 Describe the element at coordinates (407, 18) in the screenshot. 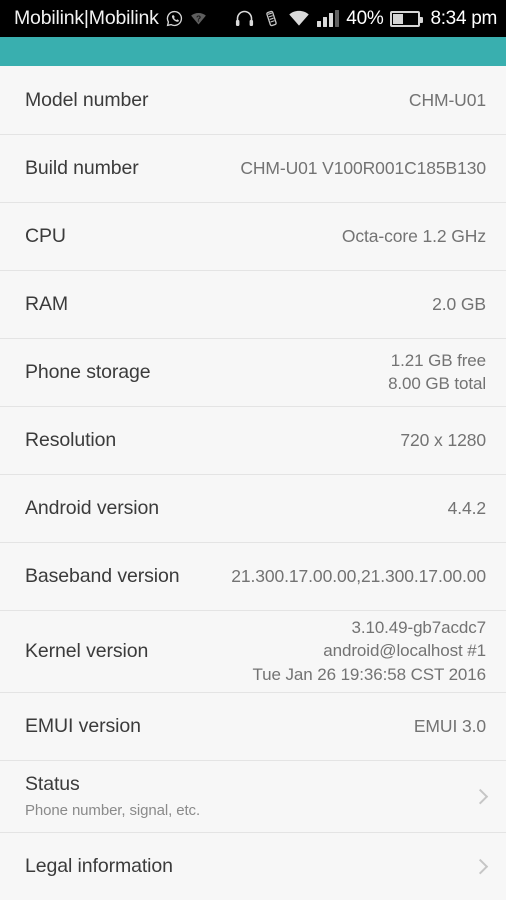

I see `battery-icon` at that location.